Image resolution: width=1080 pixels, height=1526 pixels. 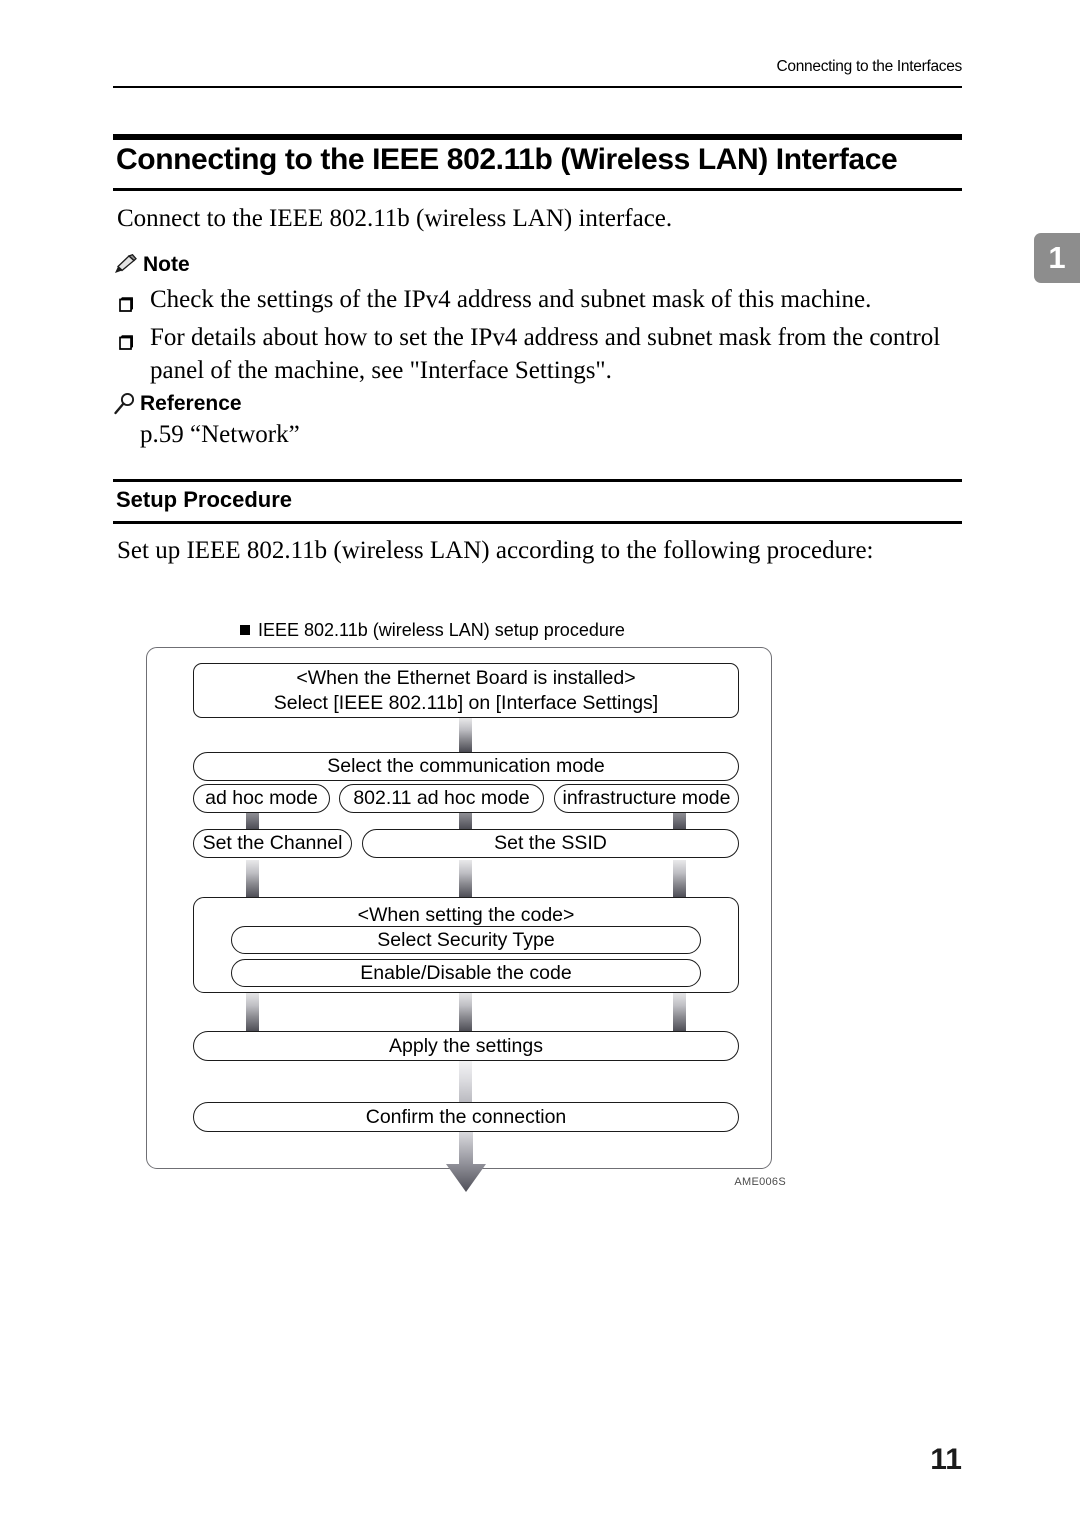 I want to click on flow-option-802-11-ad-hoc-mode: 802.11 ad hoc mode, so click(x=441, y=798).